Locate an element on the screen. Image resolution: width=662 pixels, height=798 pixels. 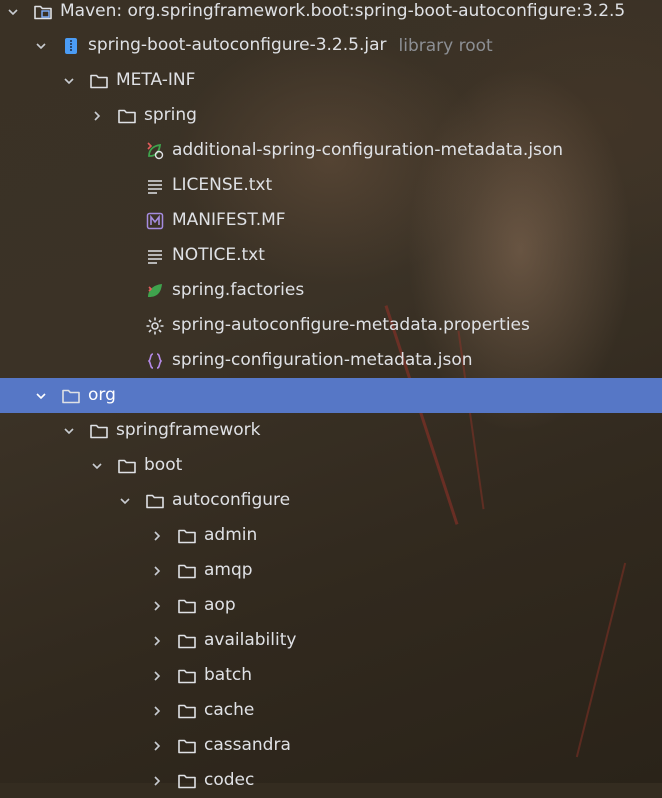
spring-json-icon is located at coordinates (155, 151).